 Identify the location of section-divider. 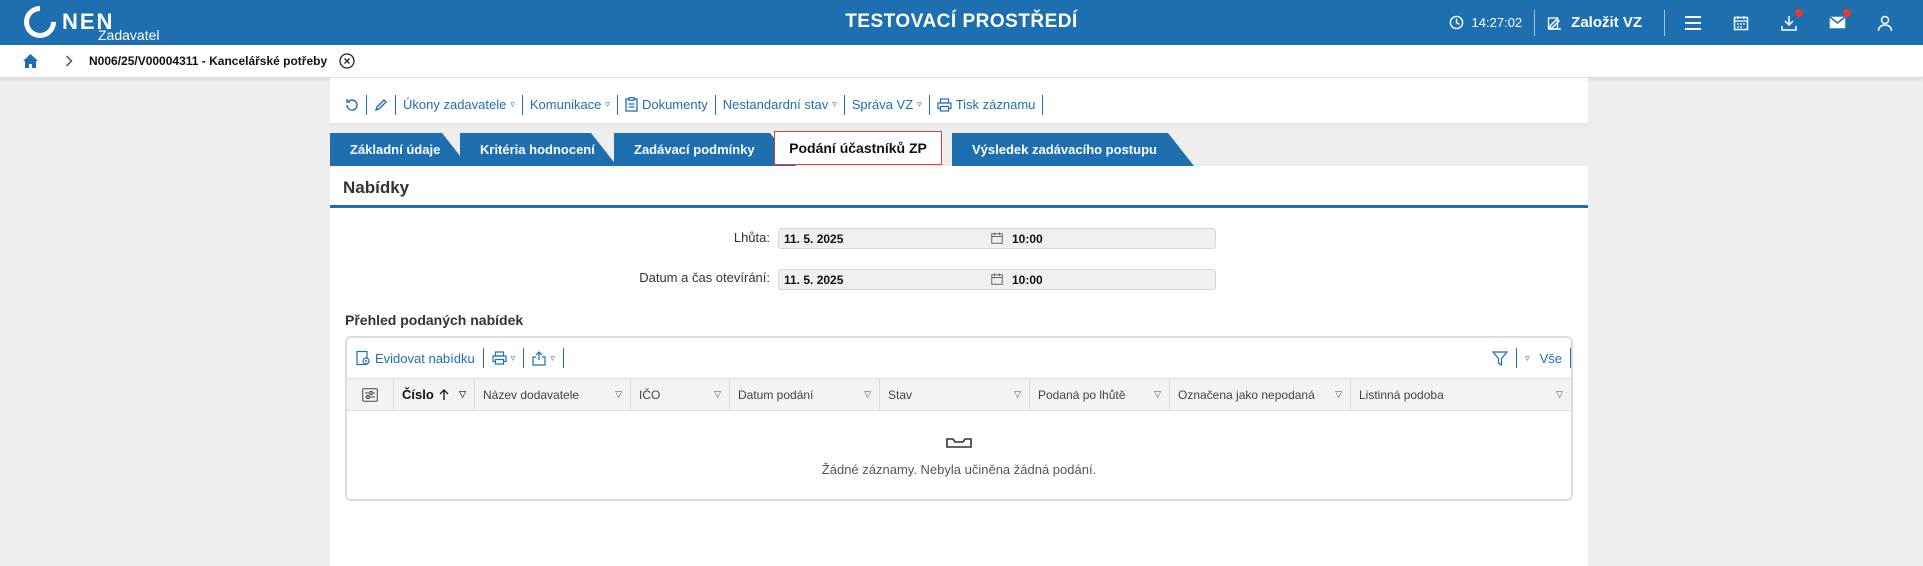
(959, 206).